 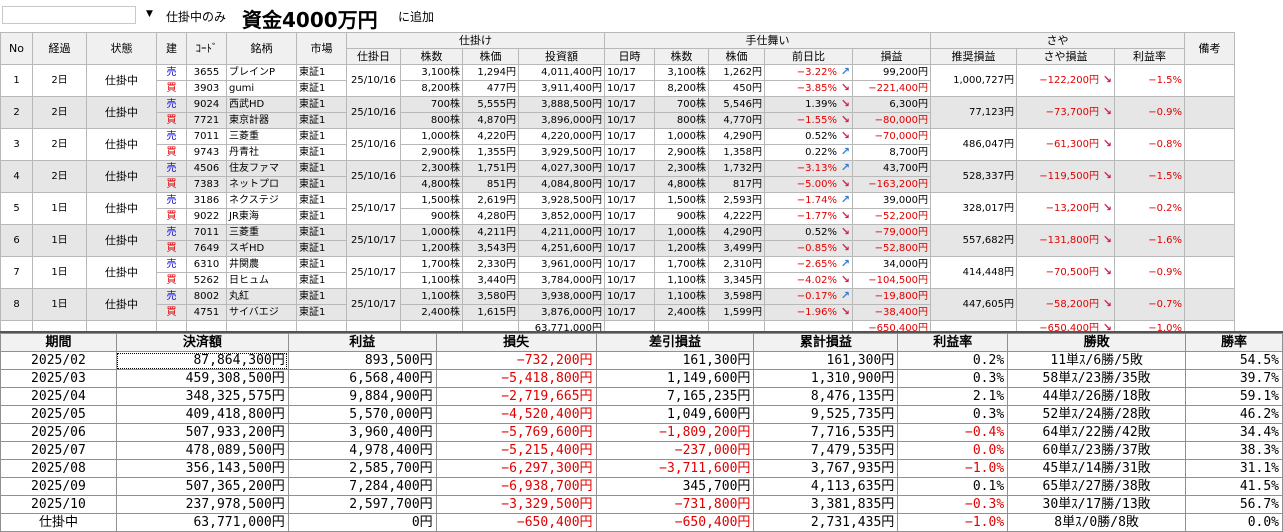 What do you see at coordinates (641, 16) in the screenshot?
I see `toolbar: ▼ 仕掛中のみ に追加 資金4000万円` at bounding box center [641, 16].